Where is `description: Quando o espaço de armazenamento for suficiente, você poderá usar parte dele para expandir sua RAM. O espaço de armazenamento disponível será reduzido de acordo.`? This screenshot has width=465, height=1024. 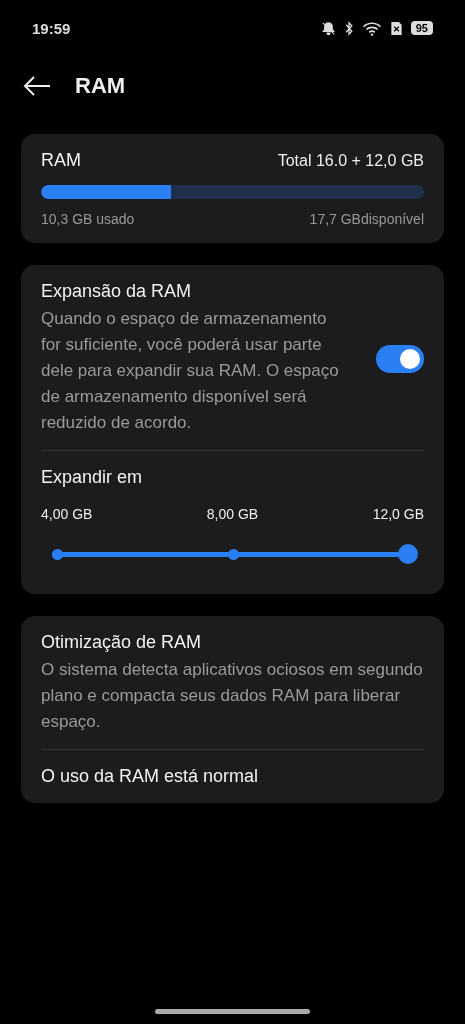
description: Quando o espaço de armazenamento for suficiente, você poderá usar parte dele para expandir sua RAM. O espaço de armazenamento disponível será reduzido de acordo. is located at coordinates (190, 371).